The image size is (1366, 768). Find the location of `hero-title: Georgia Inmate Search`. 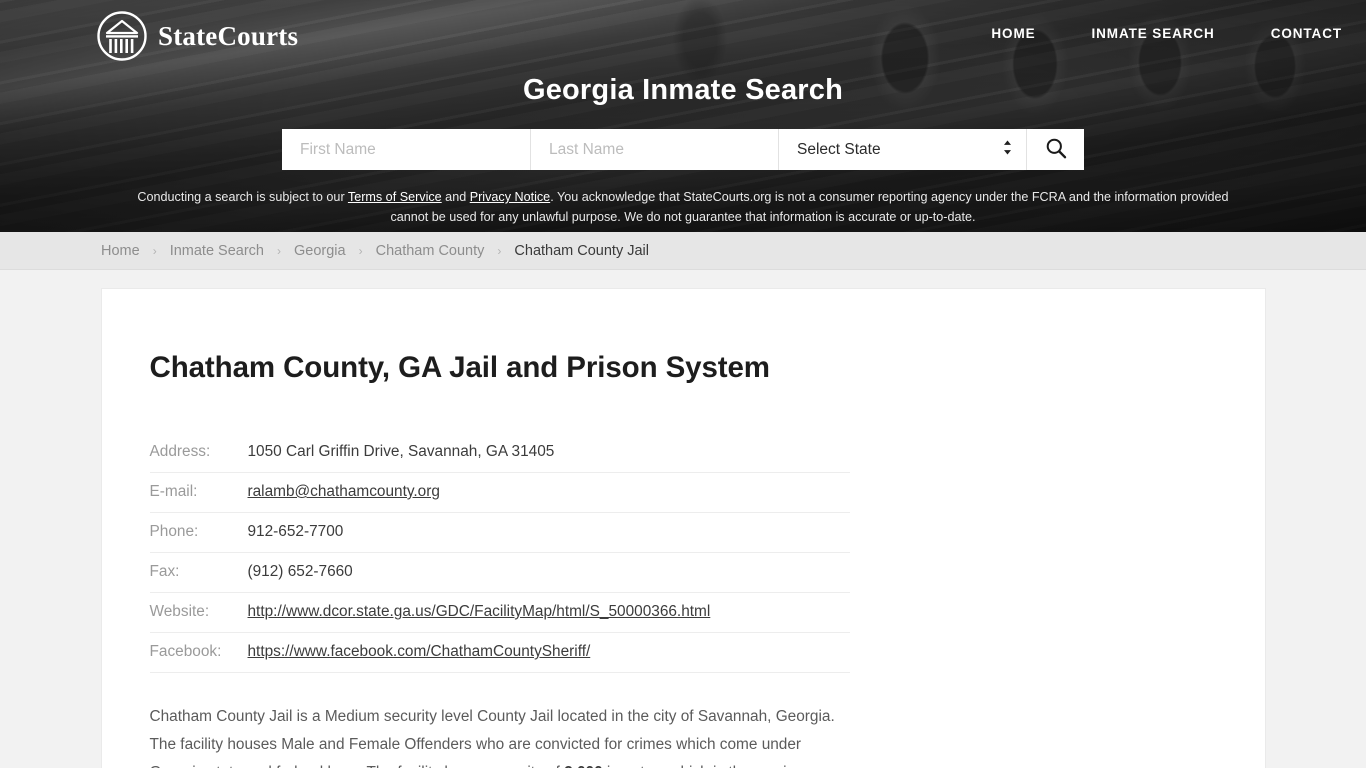

hero-title: Georgia Inmate Search is located at coordinates (683, 90).